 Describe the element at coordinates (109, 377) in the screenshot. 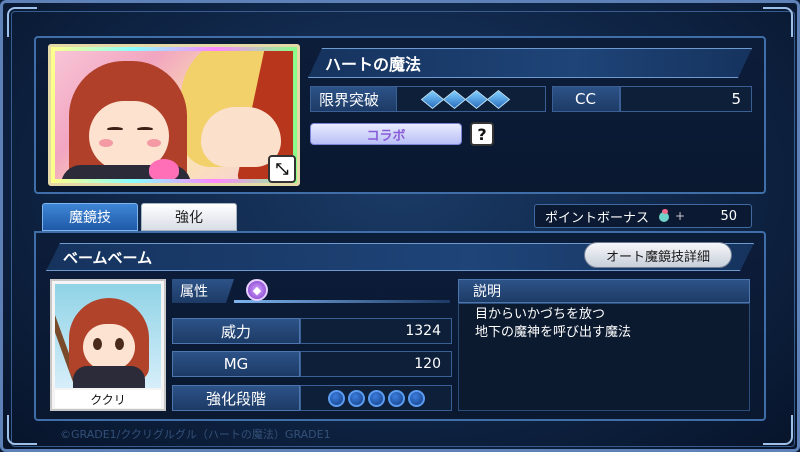

I see `character-cloak` at that location.